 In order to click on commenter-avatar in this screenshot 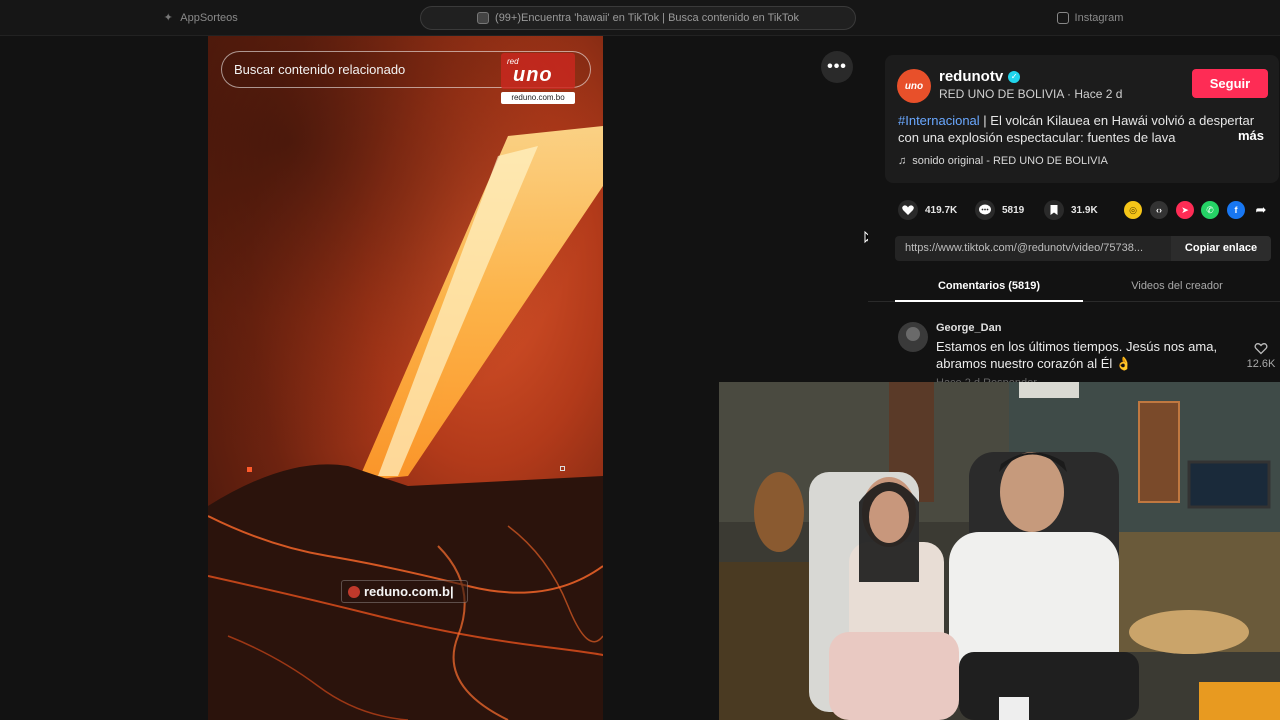, I will do `click(913, 337)`.